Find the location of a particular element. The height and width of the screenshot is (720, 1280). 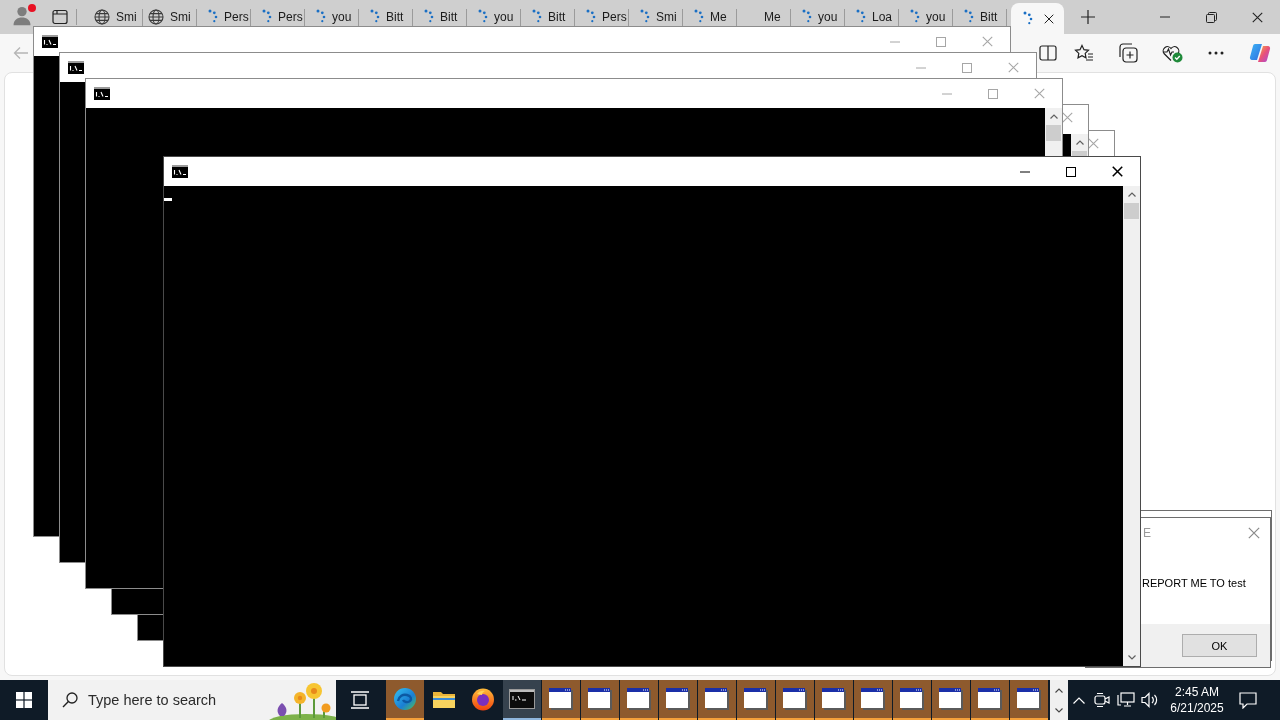

star-list-icon is located at coordinates (1084, 53).